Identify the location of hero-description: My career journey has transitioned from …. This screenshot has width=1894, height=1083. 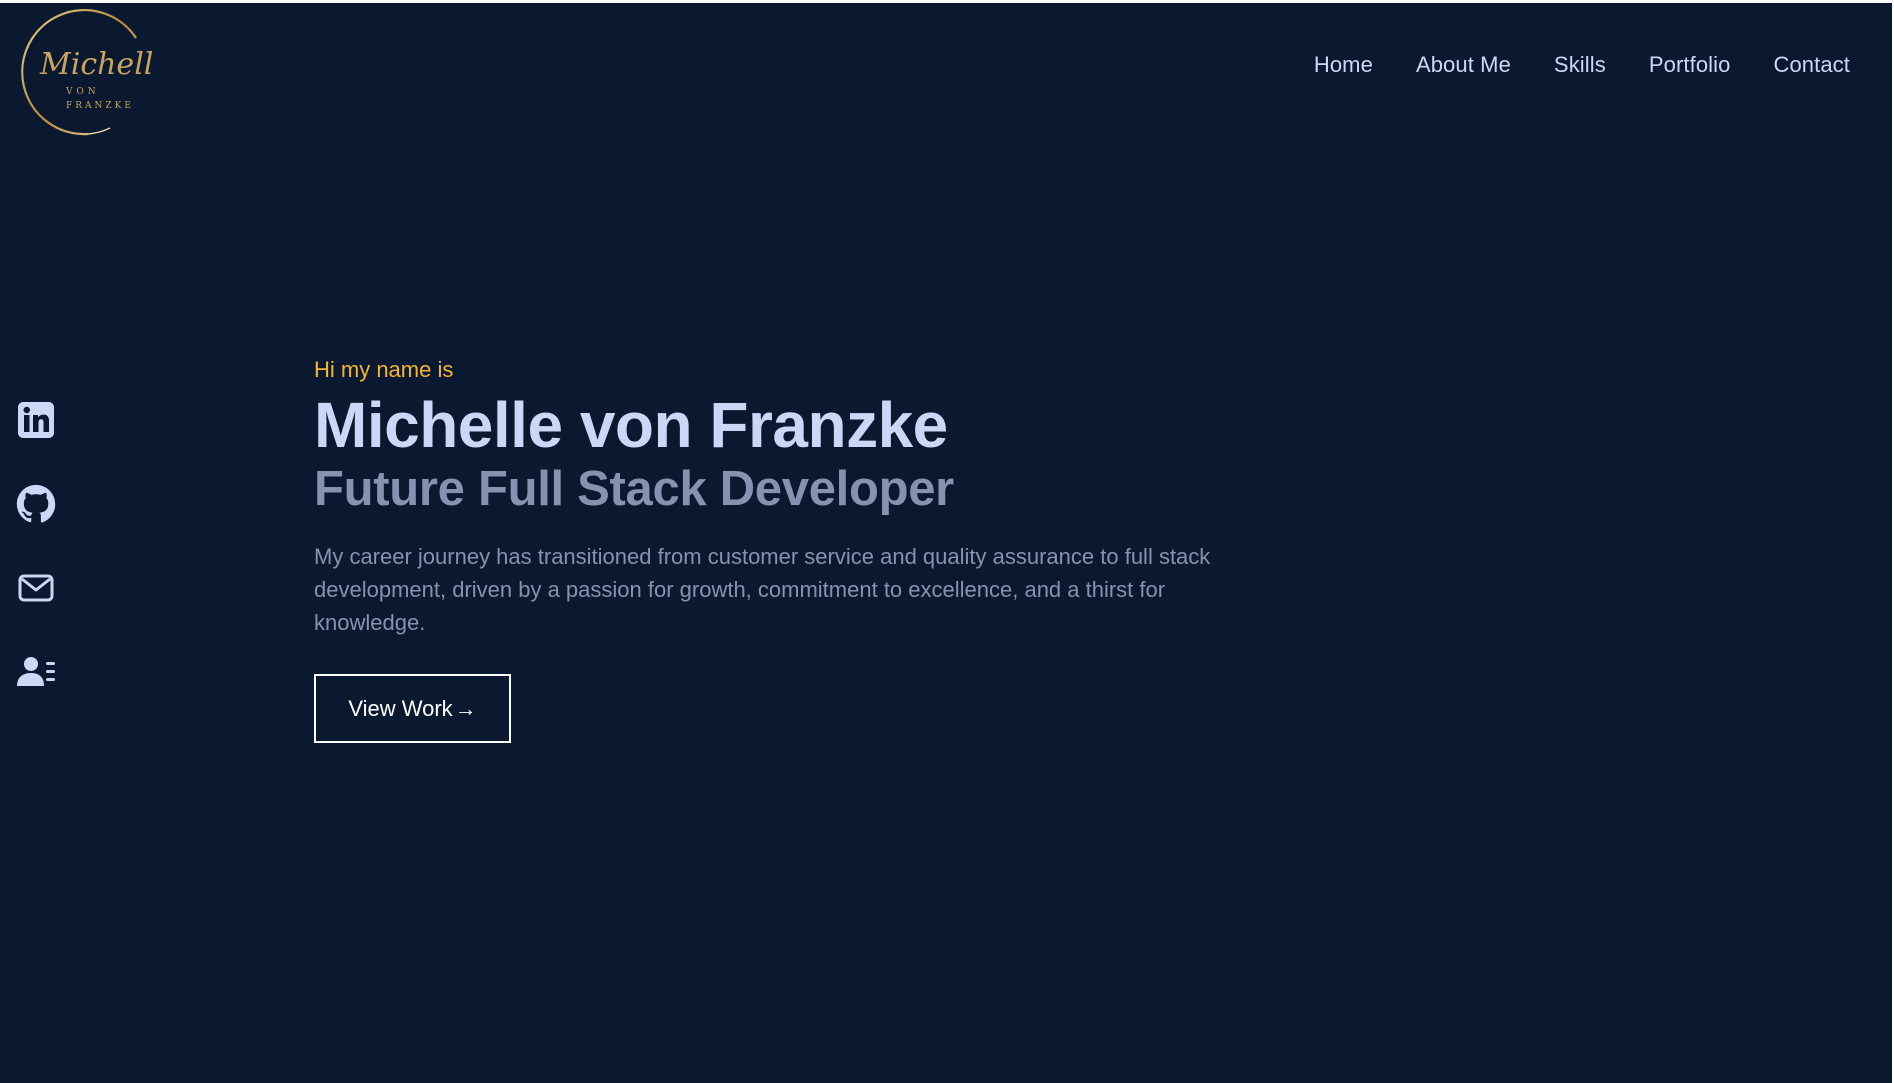
(762, 589).